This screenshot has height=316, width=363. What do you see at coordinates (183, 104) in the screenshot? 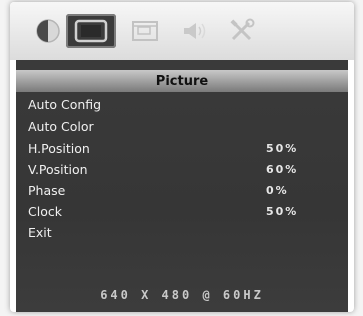
I see `menu-item-auto-config: Auto Config` at bounding box center [183, 104].